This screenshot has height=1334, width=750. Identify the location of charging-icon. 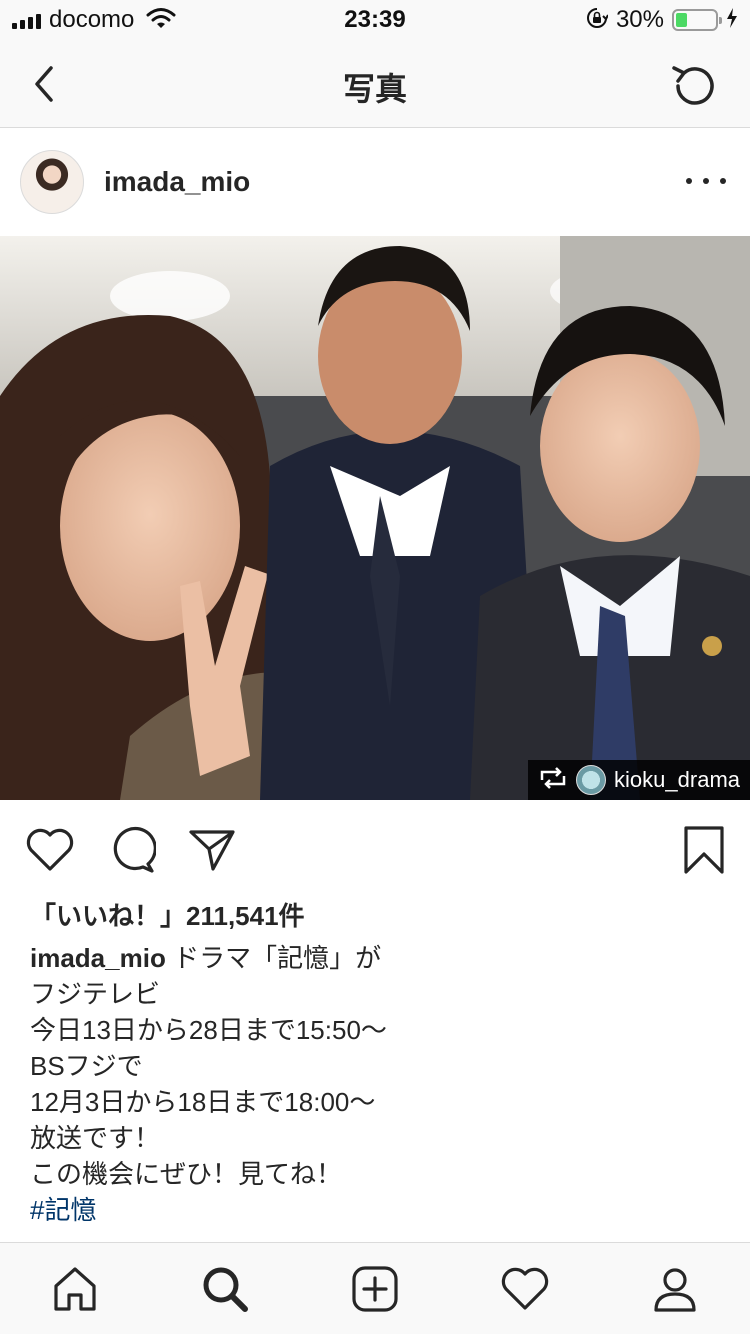
(732, 20).